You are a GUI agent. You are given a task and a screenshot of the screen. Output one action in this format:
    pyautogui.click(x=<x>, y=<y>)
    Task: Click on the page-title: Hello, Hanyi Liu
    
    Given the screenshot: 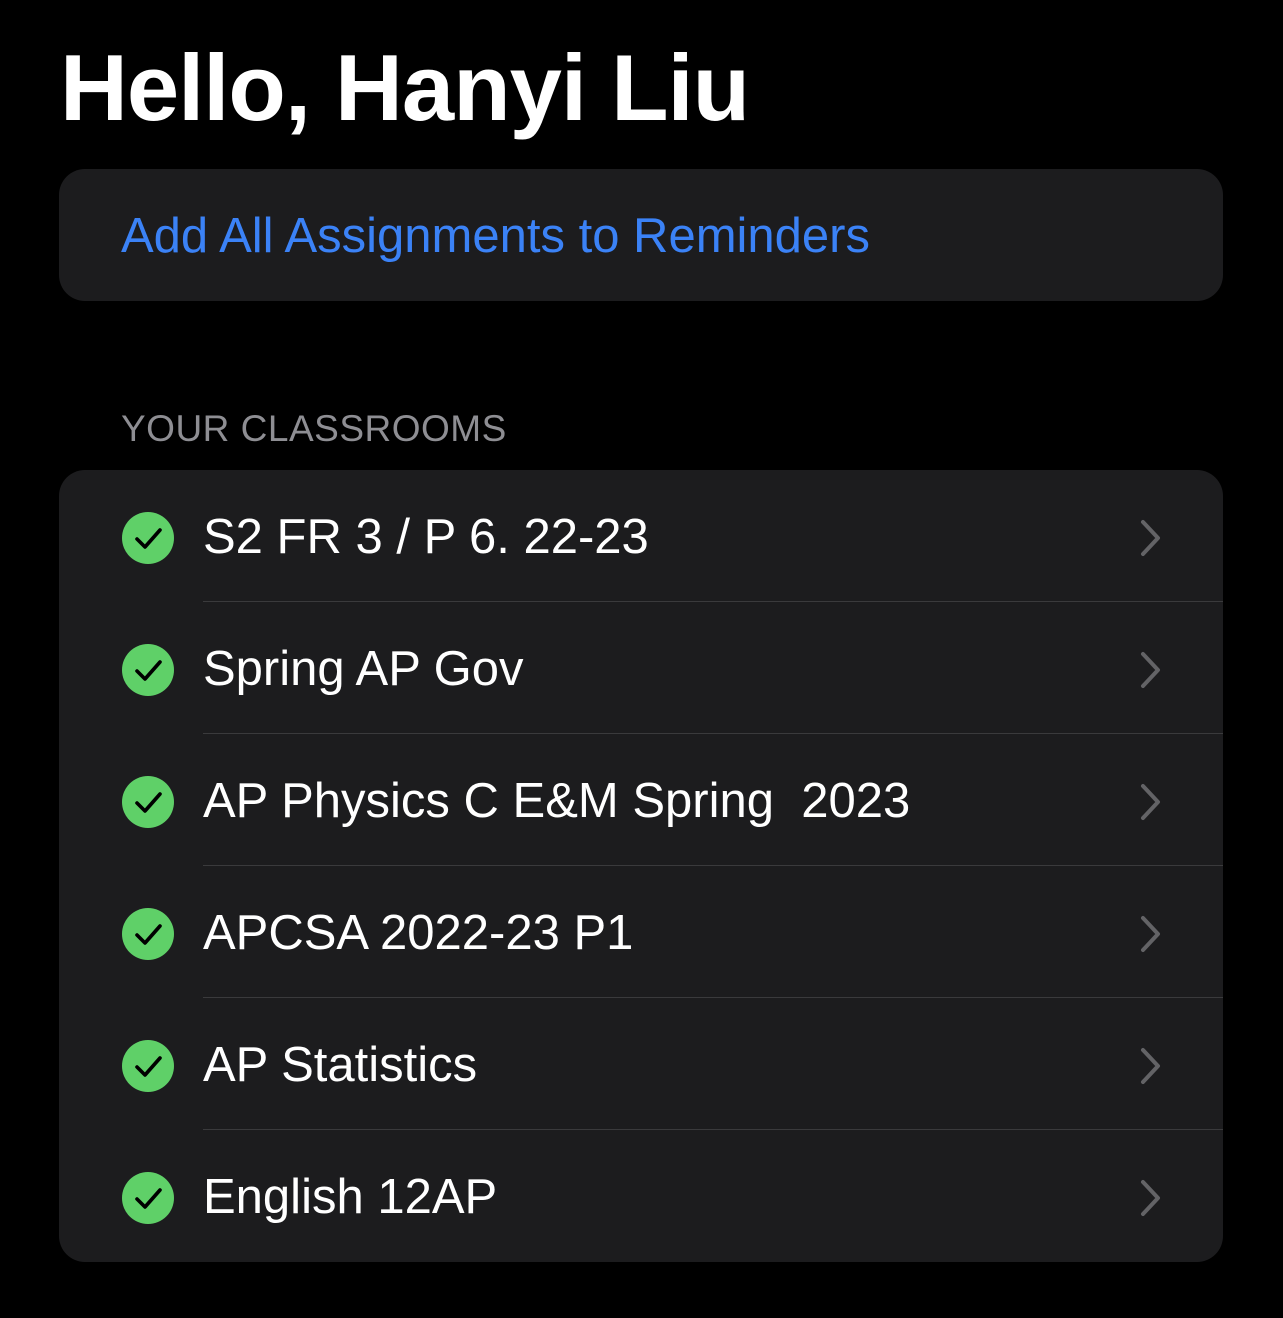 What is the action you would take?
    pyautogui.click(x=405, y=87)
    